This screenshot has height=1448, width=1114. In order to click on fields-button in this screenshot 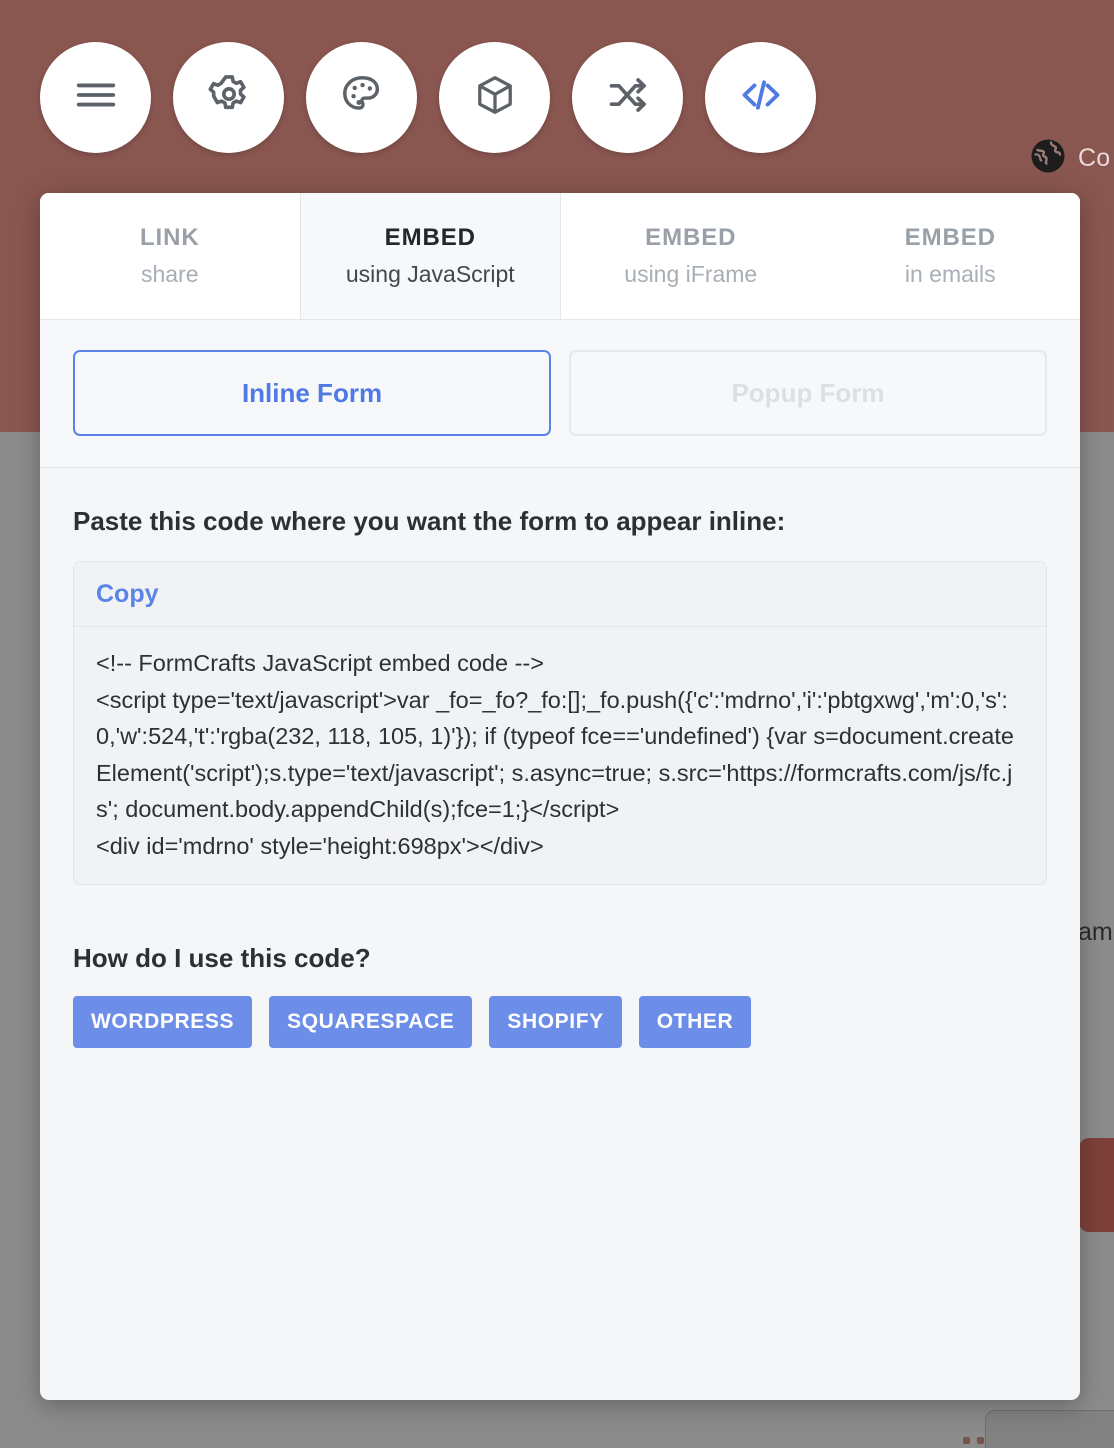, I will do `click(494, 97)`.